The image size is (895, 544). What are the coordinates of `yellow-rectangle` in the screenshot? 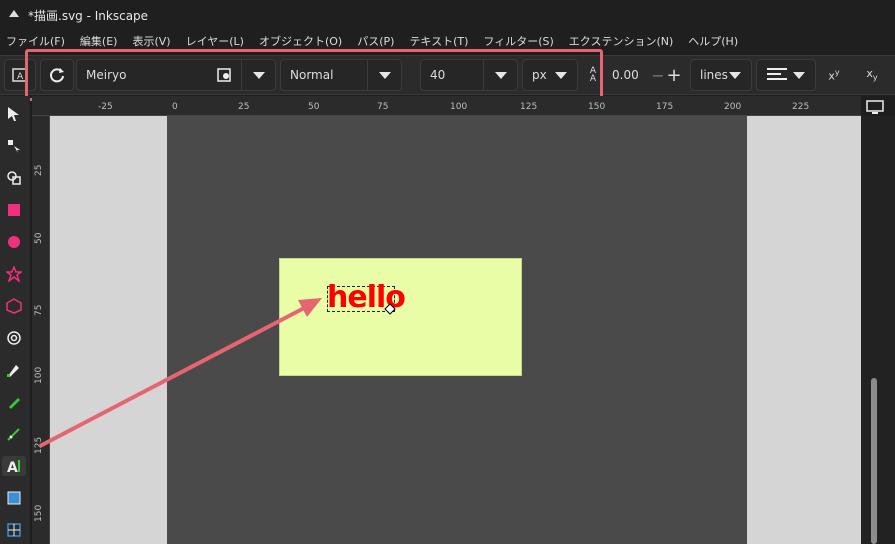 It's located at (400, 317).